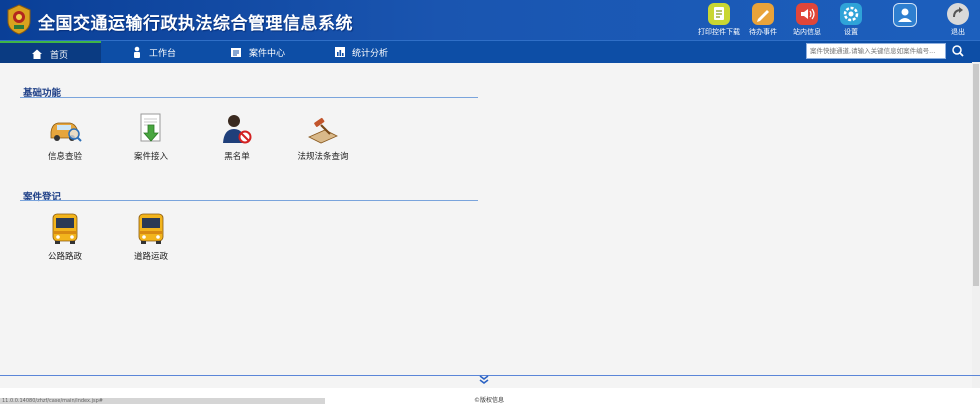 The width and height of the screenshot is (980, 404). Describe the element at coordinates (163, 54) in the screenshot. I see `nav-tab-label: 工作台` at that location.